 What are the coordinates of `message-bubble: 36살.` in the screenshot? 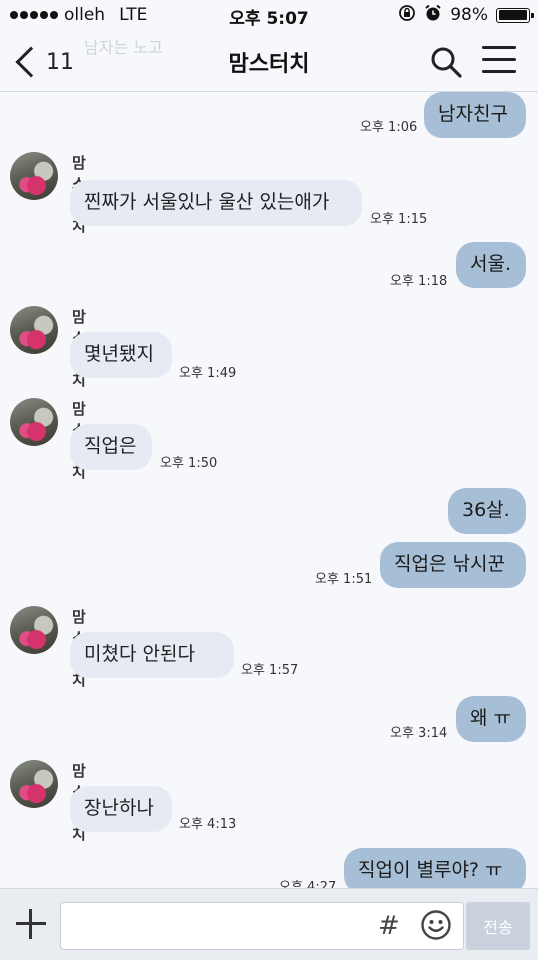 It's located at (487, 511).